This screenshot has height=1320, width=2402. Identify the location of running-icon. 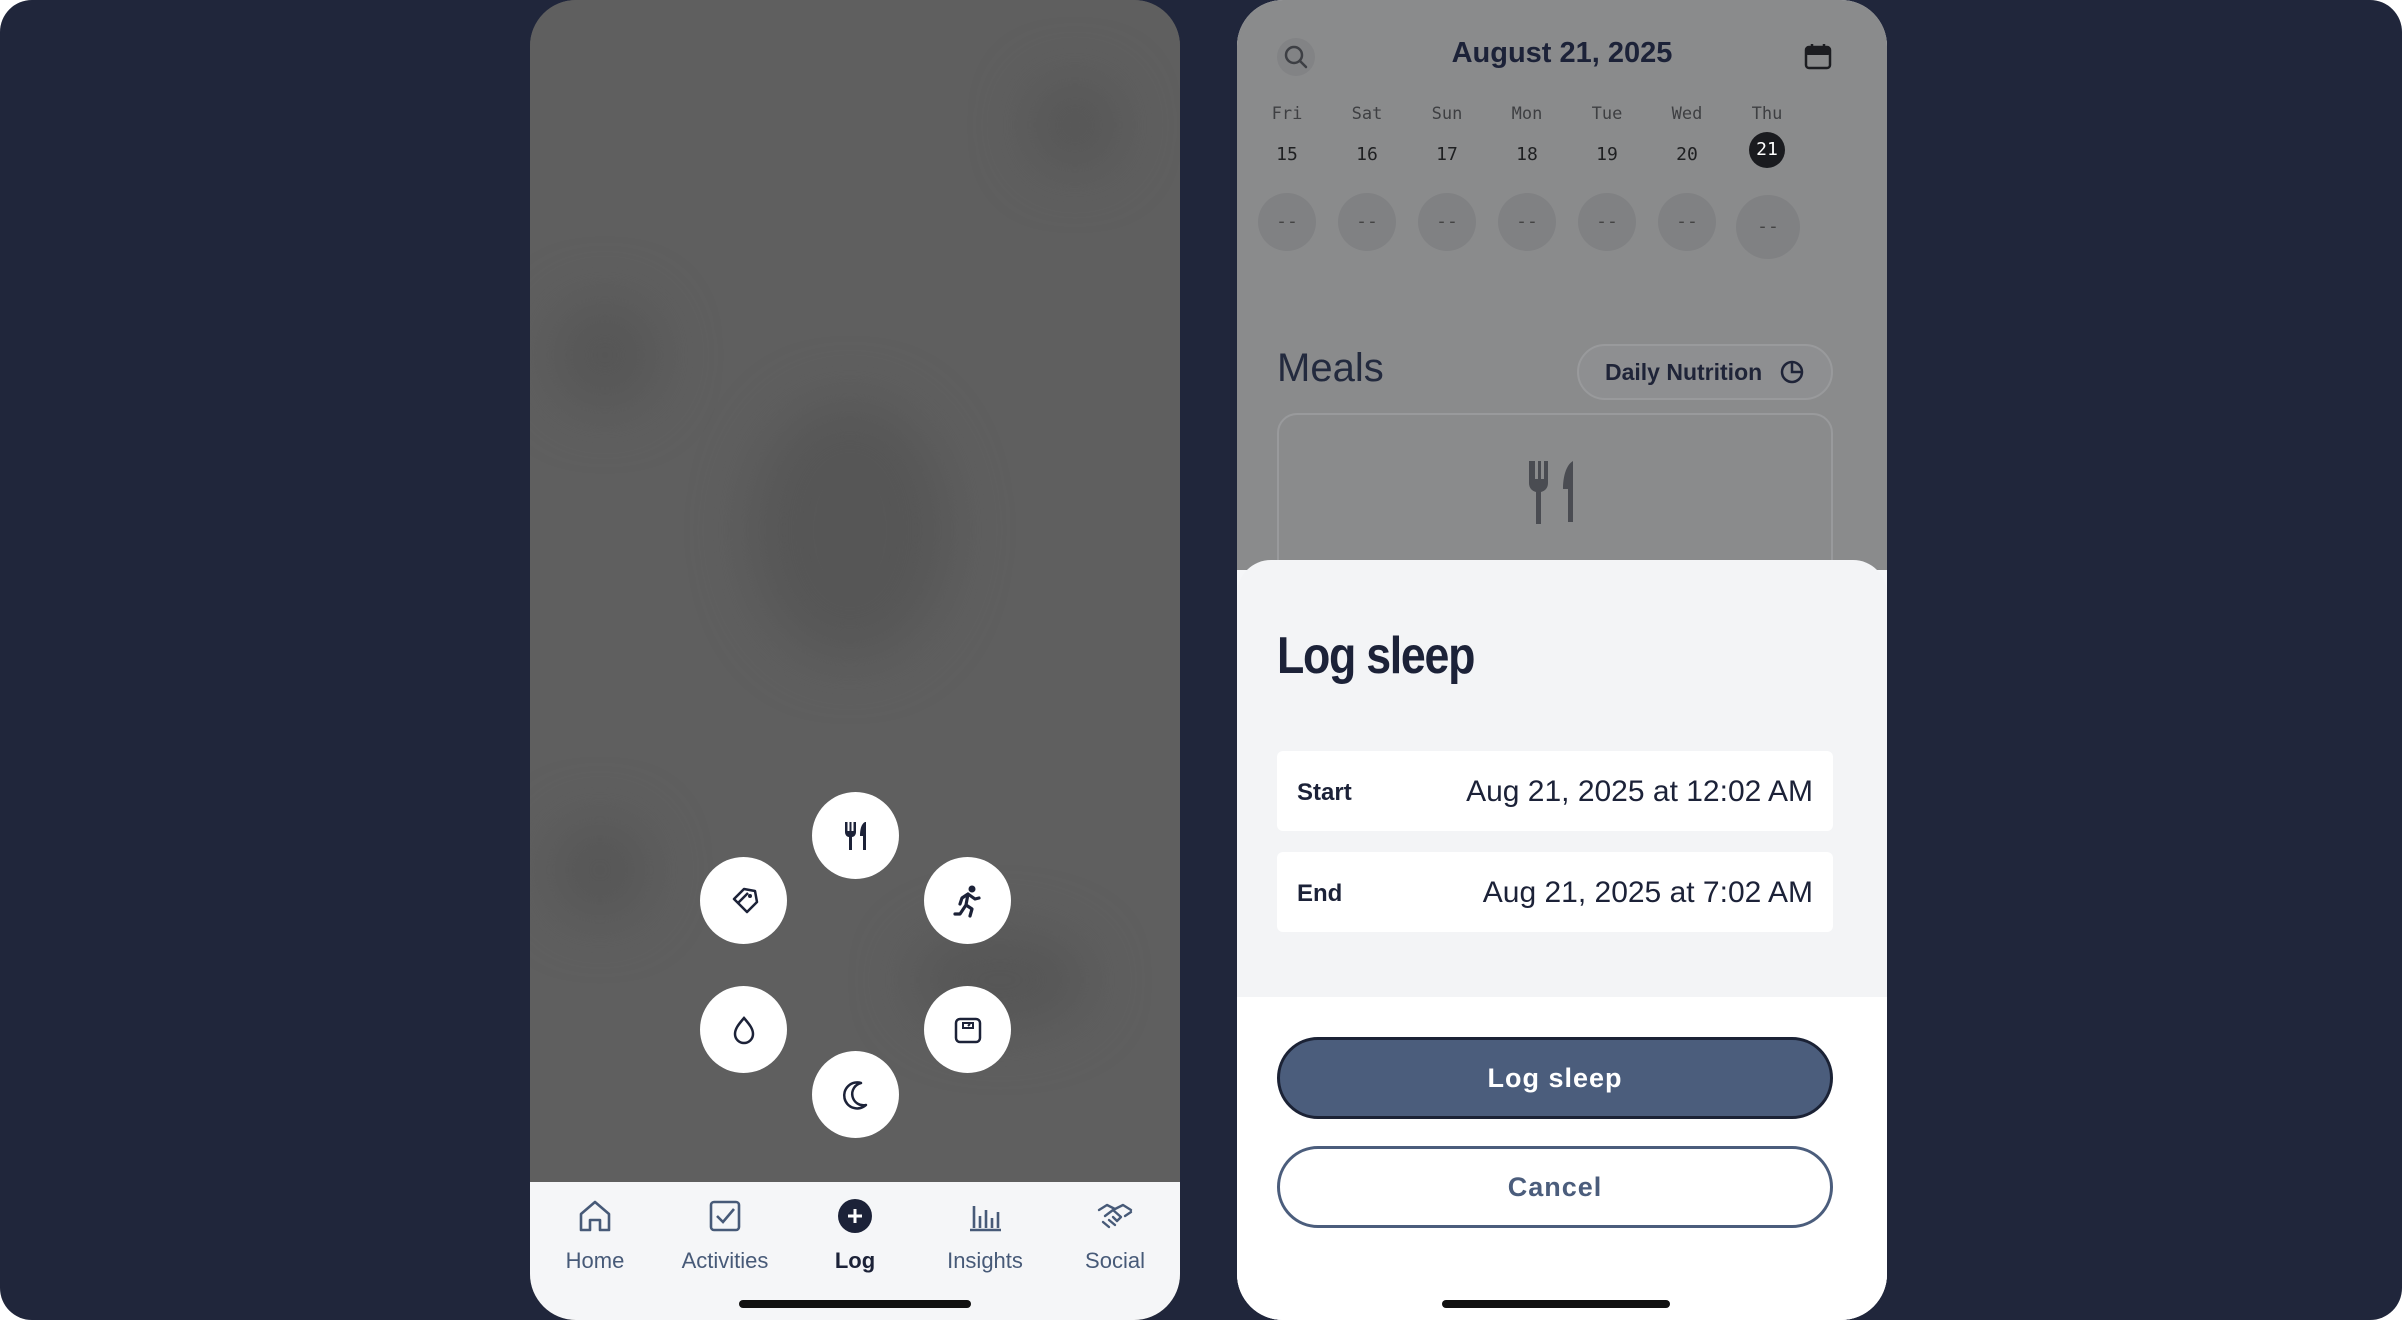
(966, 901).